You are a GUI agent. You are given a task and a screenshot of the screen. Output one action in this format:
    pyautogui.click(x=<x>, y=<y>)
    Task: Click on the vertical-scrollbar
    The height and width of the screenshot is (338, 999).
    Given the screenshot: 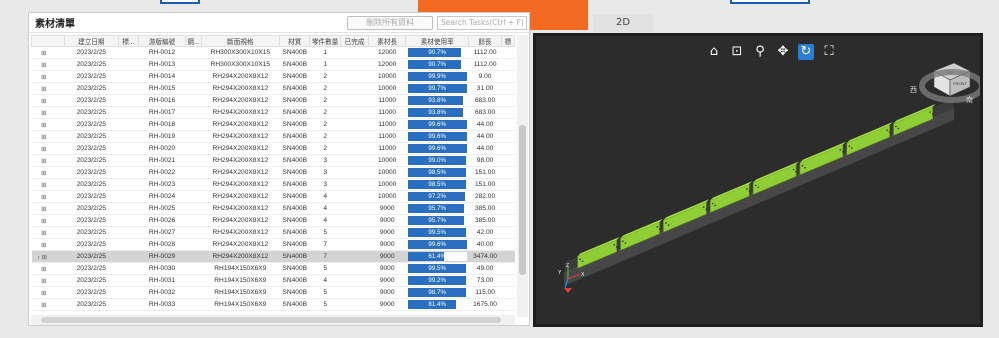 What is the action you would take?
    pyautogui.click(x=522, y=176)
    